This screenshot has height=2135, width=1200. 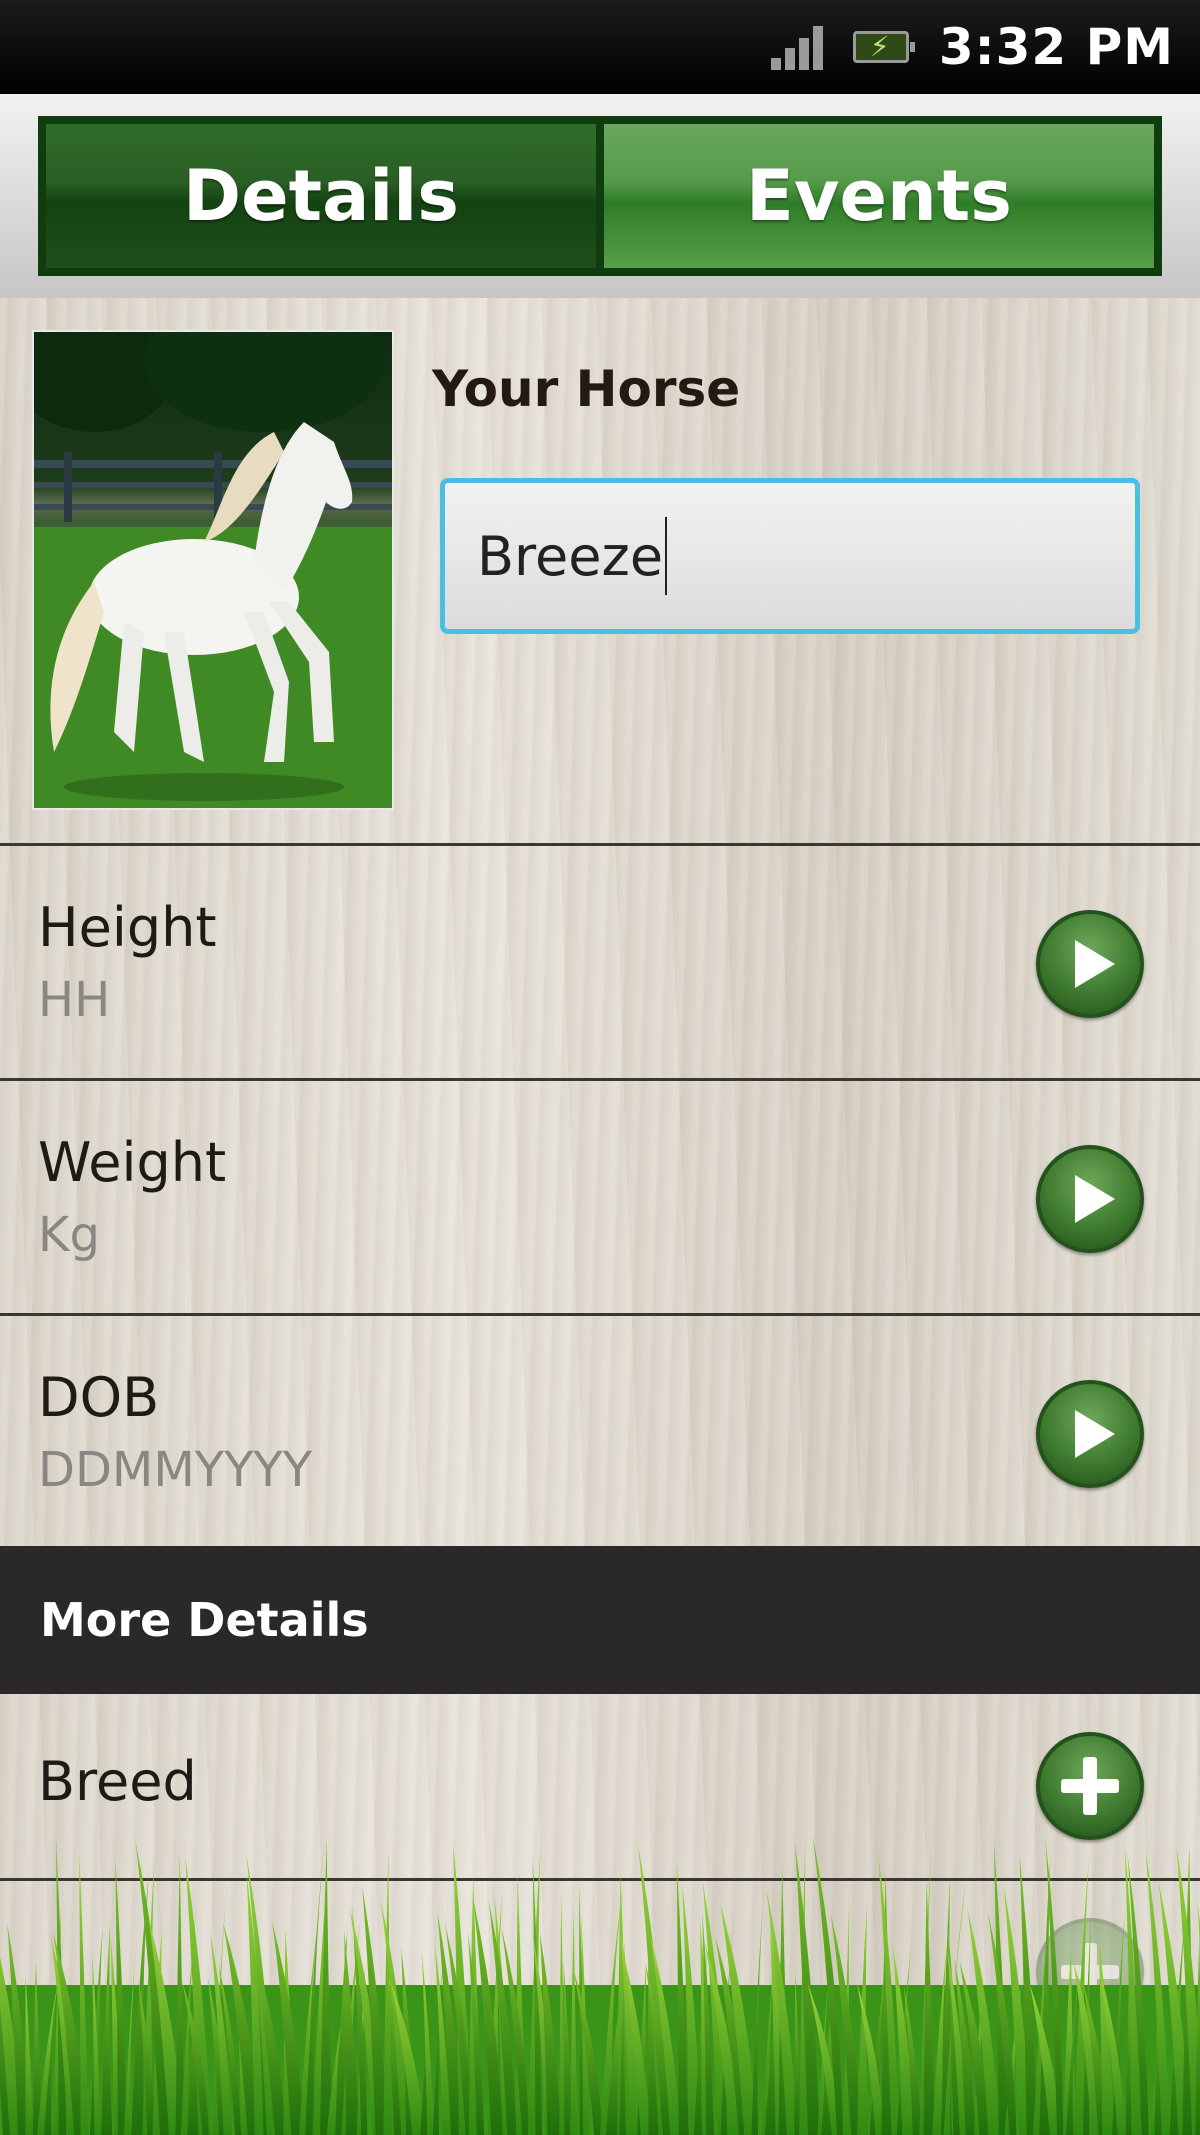 I want to click on height-arrow-button, so click(x=1090, y=964).